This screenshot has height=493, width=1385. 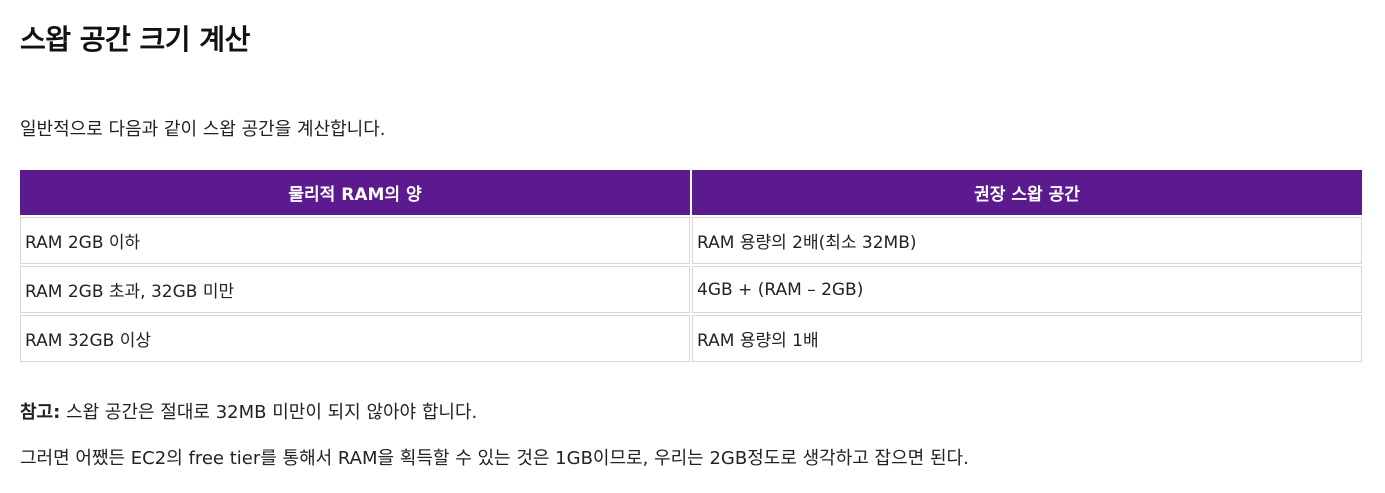 What do you see at coordinates (1027, 240) in the screenshot?
I see `table-cell-swap: RAM 용량의 2배(최소 32MB)` at bounding box center [1027, 240].